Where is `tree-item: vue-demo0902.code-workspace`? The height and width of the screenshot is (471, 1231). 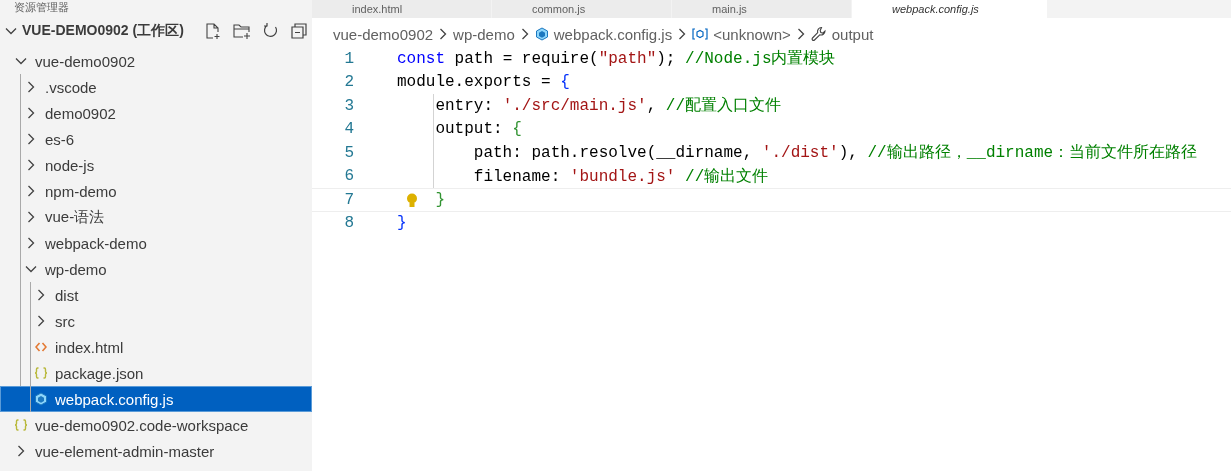 tree-item: vue-demo0902.code-workspace is located at coordinates (156, 425).